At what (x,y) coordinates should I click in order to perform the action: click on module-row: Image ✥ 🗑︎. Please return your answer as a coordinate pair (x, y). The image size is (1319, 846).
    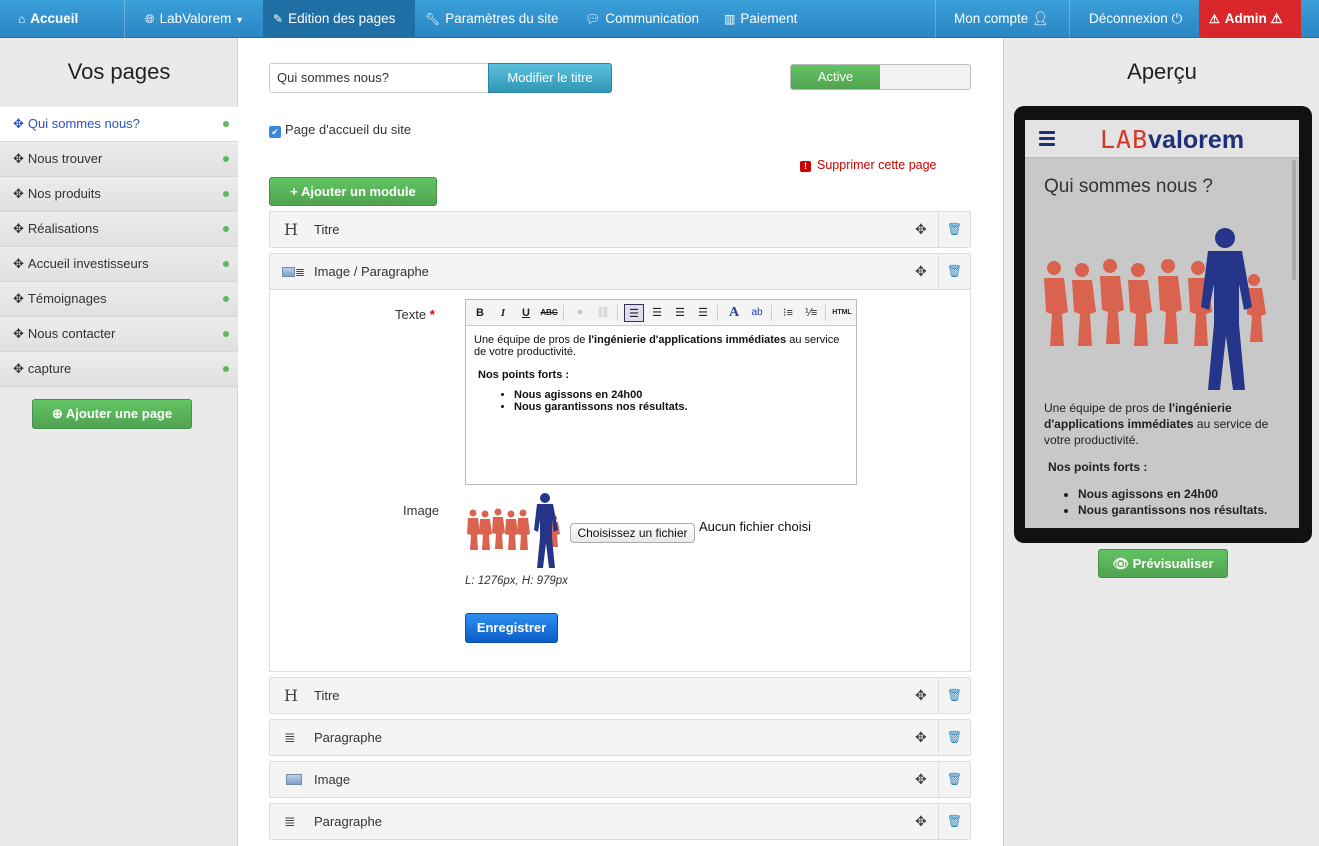
    Looking at the image, I should click on (620, 779).